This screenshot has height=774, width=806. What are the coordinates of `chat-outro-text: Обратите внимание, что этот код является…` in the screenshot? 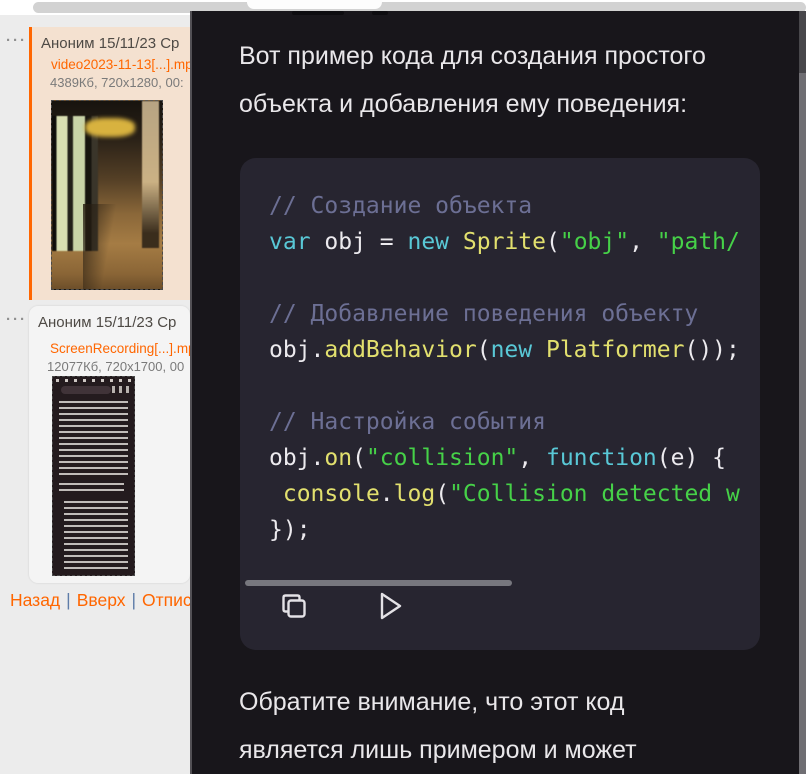 It's located at (509, 726).